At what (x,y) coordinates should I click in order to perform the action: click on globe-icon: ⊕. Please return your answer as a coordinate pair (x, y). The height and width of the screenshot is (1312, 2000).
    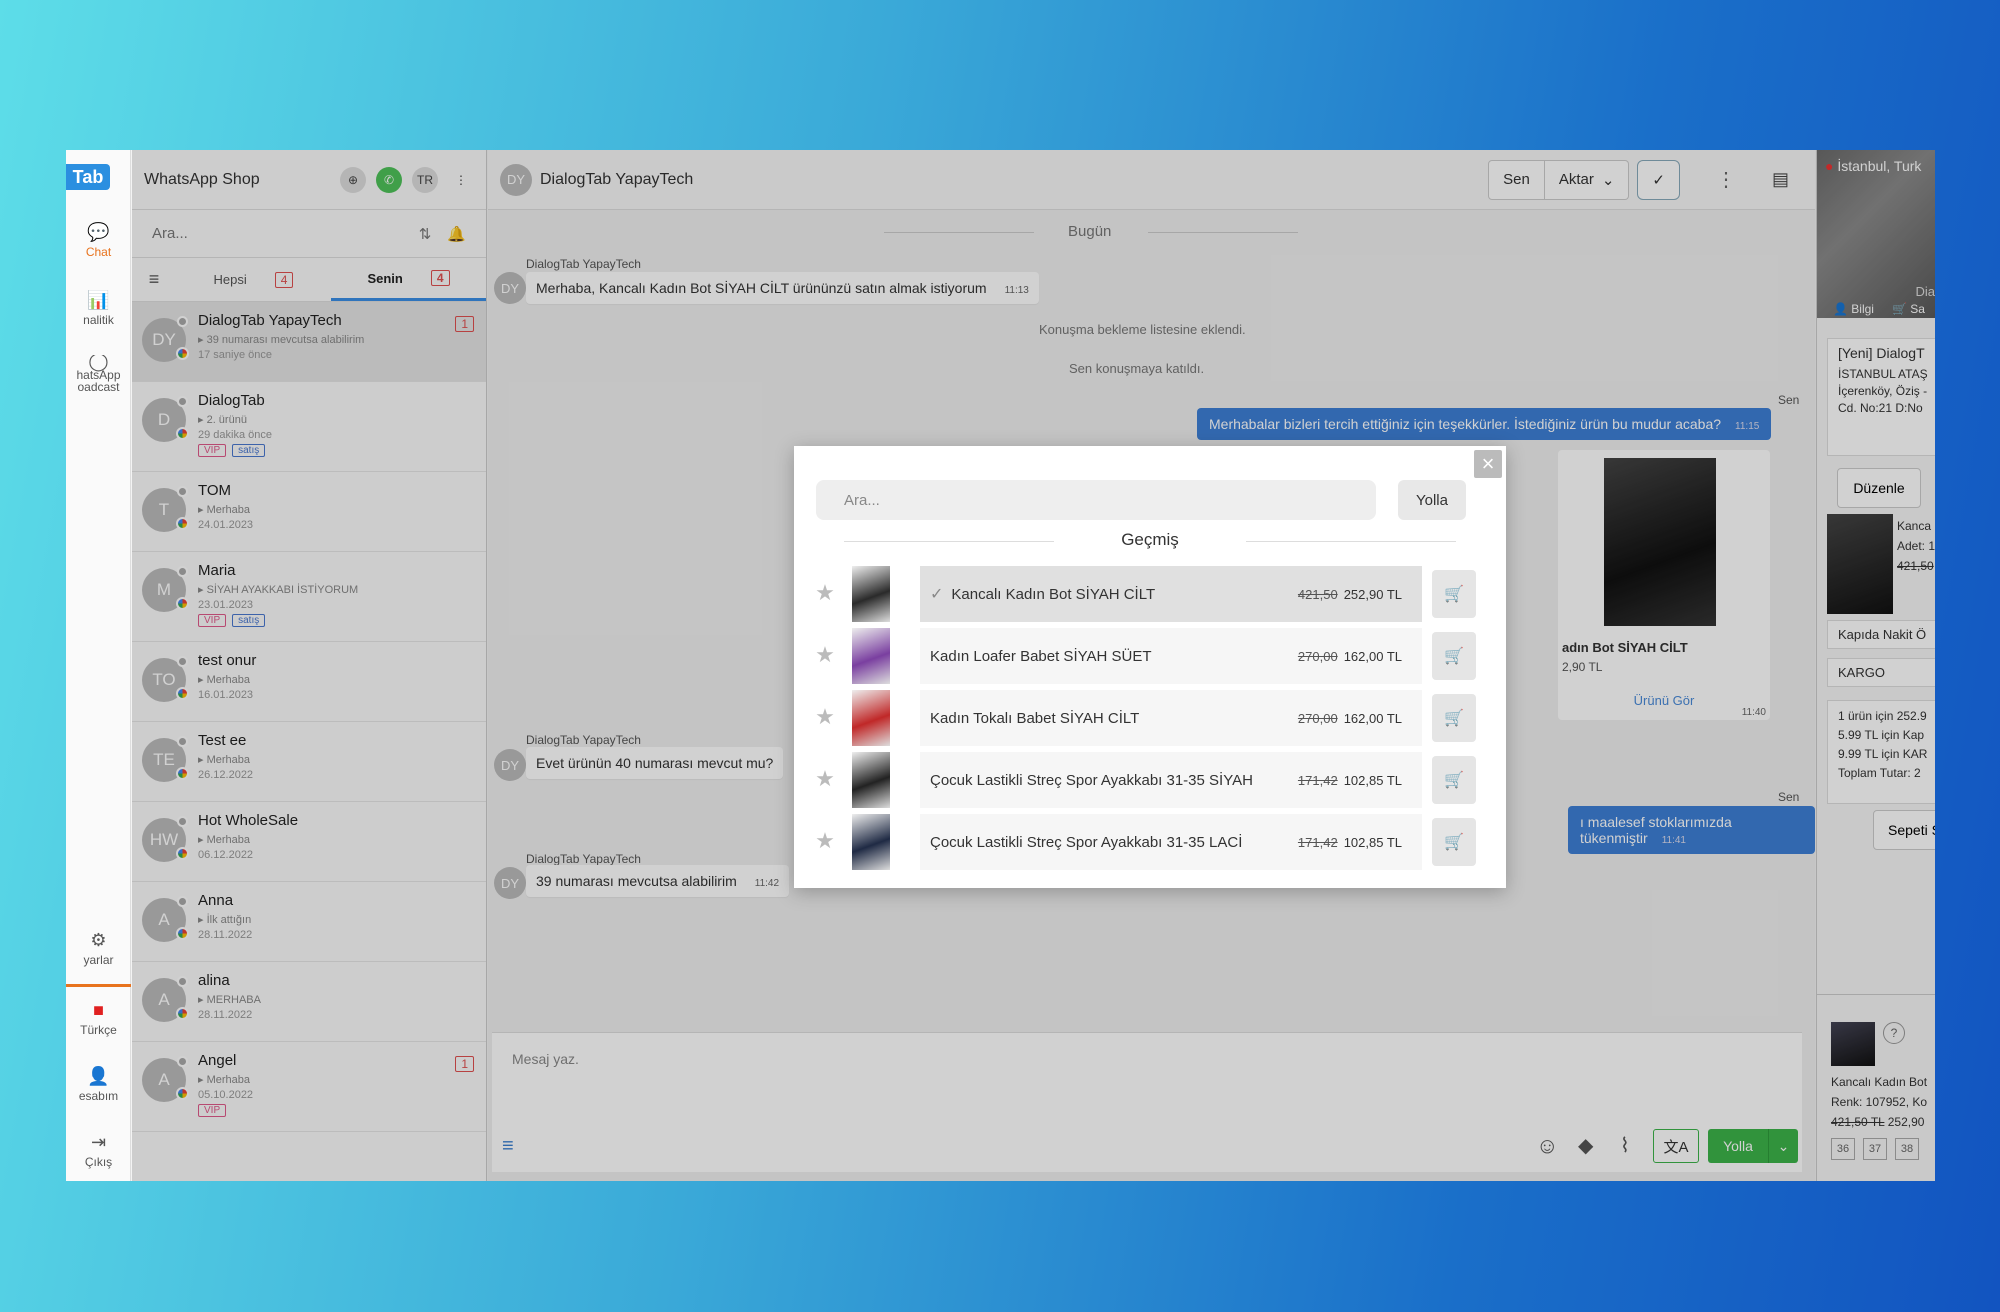
    Looking at the image, I should click on (353, 179).